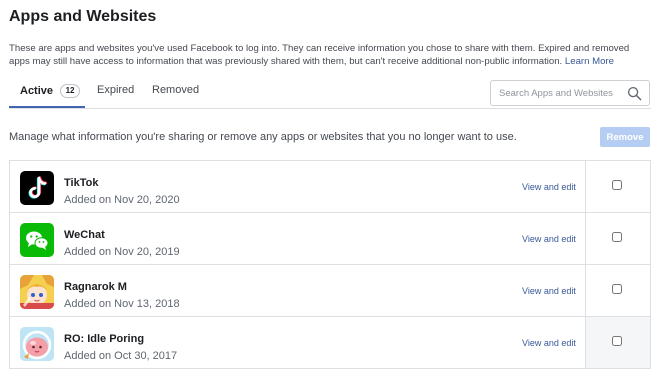  I want to click on ragnarok-m-icon, so click(37, 292).